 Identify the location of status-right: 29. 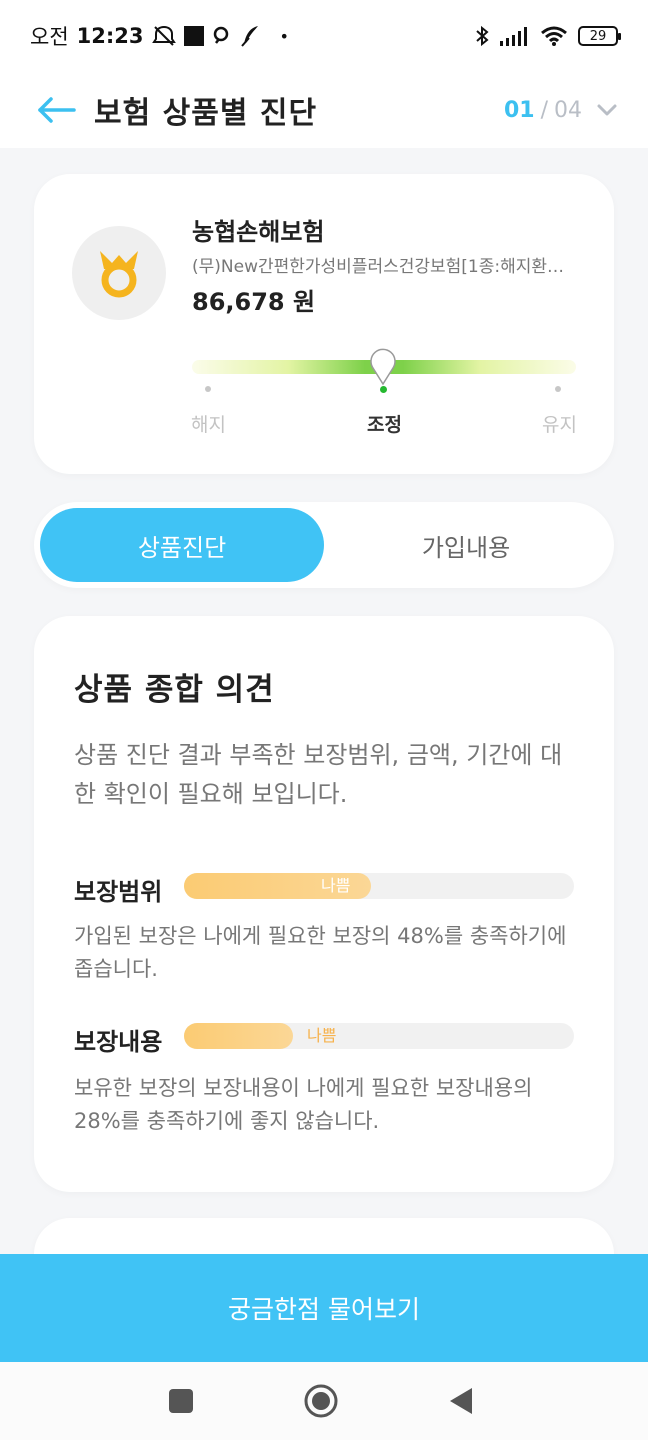
(547, 36).